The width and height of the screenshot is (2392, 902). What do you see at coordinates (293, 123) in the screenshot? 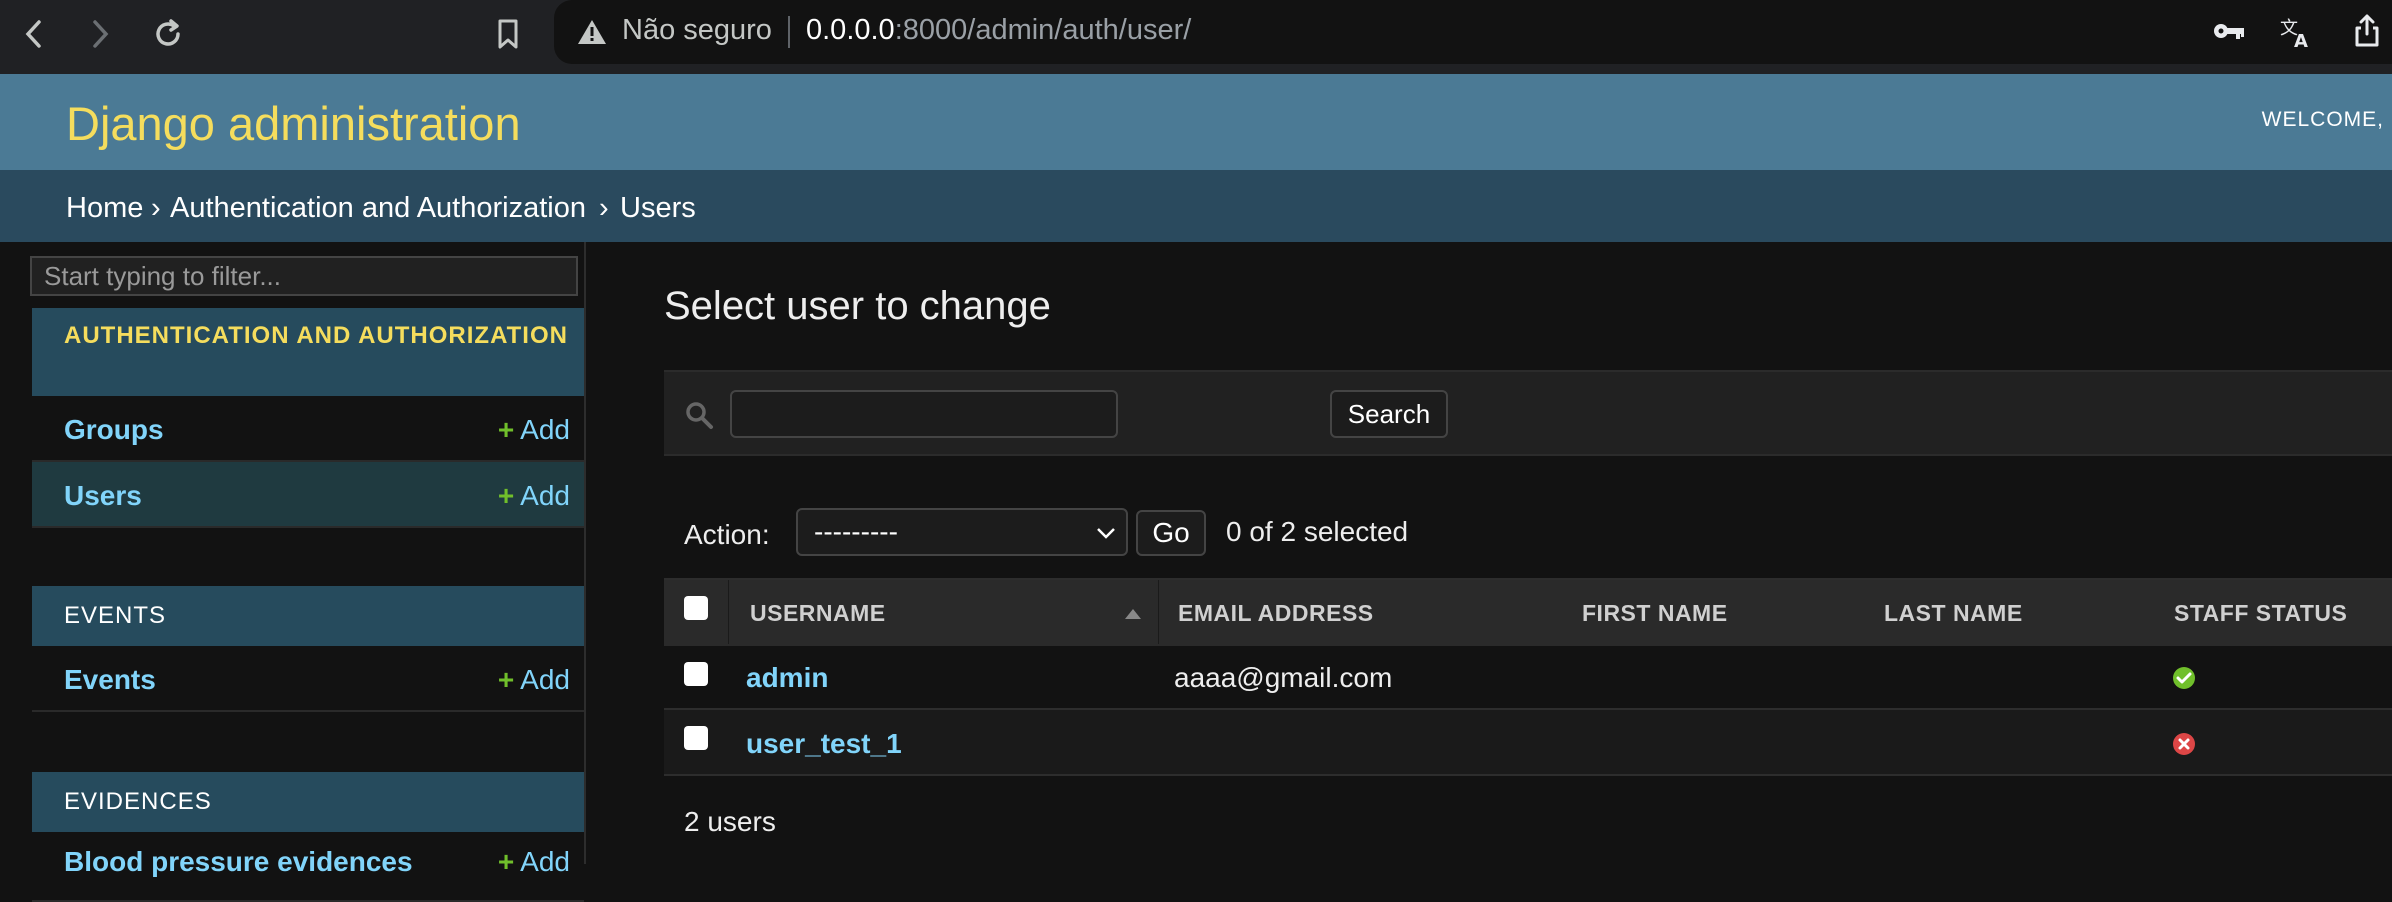
I see `site-name-link: Django administration` at bounding box center [293, 123].